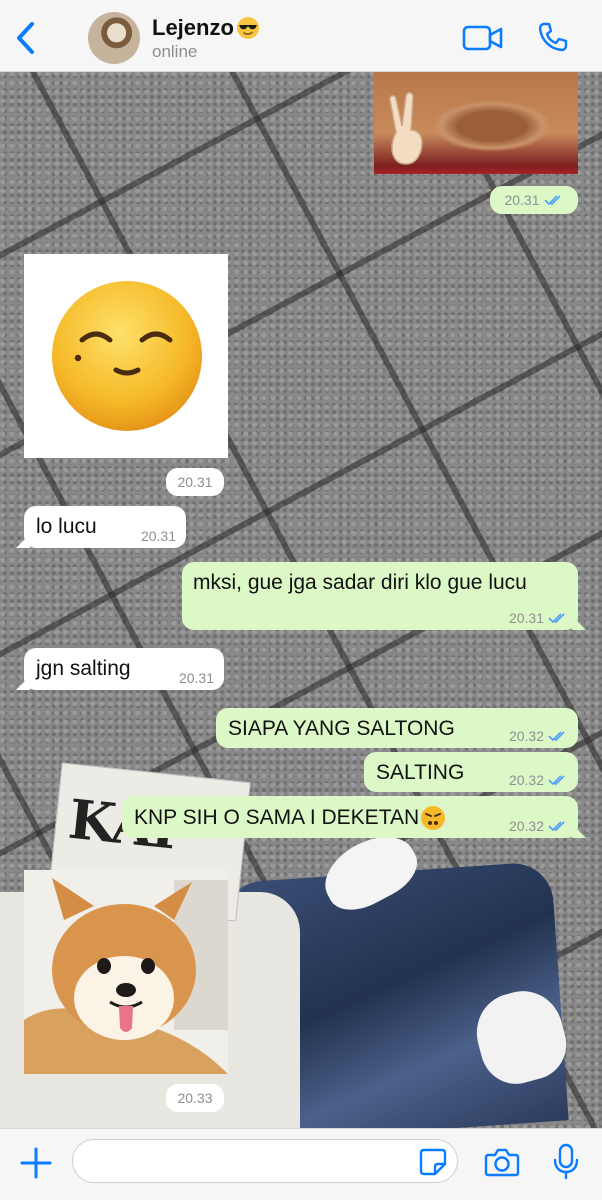 This screenshot has height=1200, width=602. Describe the element at coordinates (114, 38) in the screenshot. I see `contact-avatar` at that location.